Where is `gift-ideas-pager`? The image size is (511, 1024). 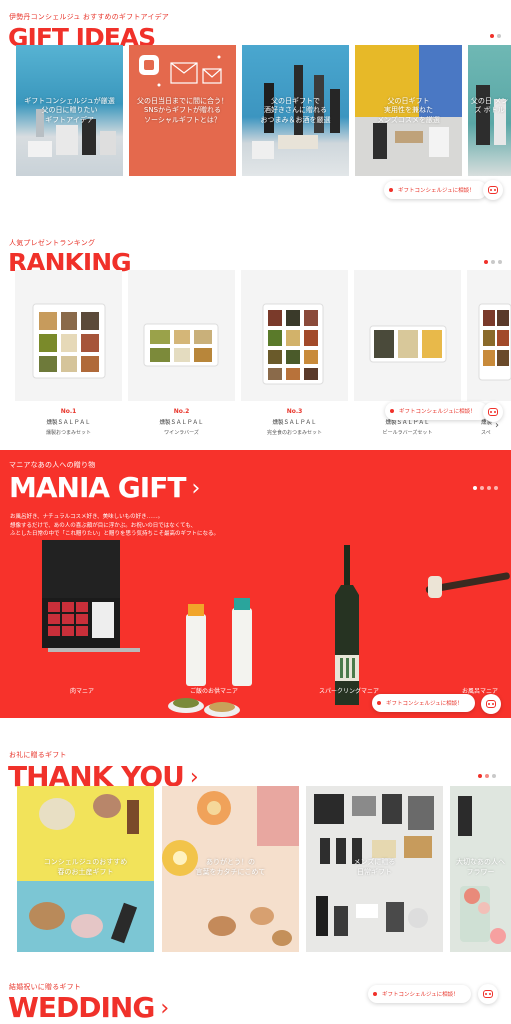 gift-ideas-pager is located at coordinates (495, 36).